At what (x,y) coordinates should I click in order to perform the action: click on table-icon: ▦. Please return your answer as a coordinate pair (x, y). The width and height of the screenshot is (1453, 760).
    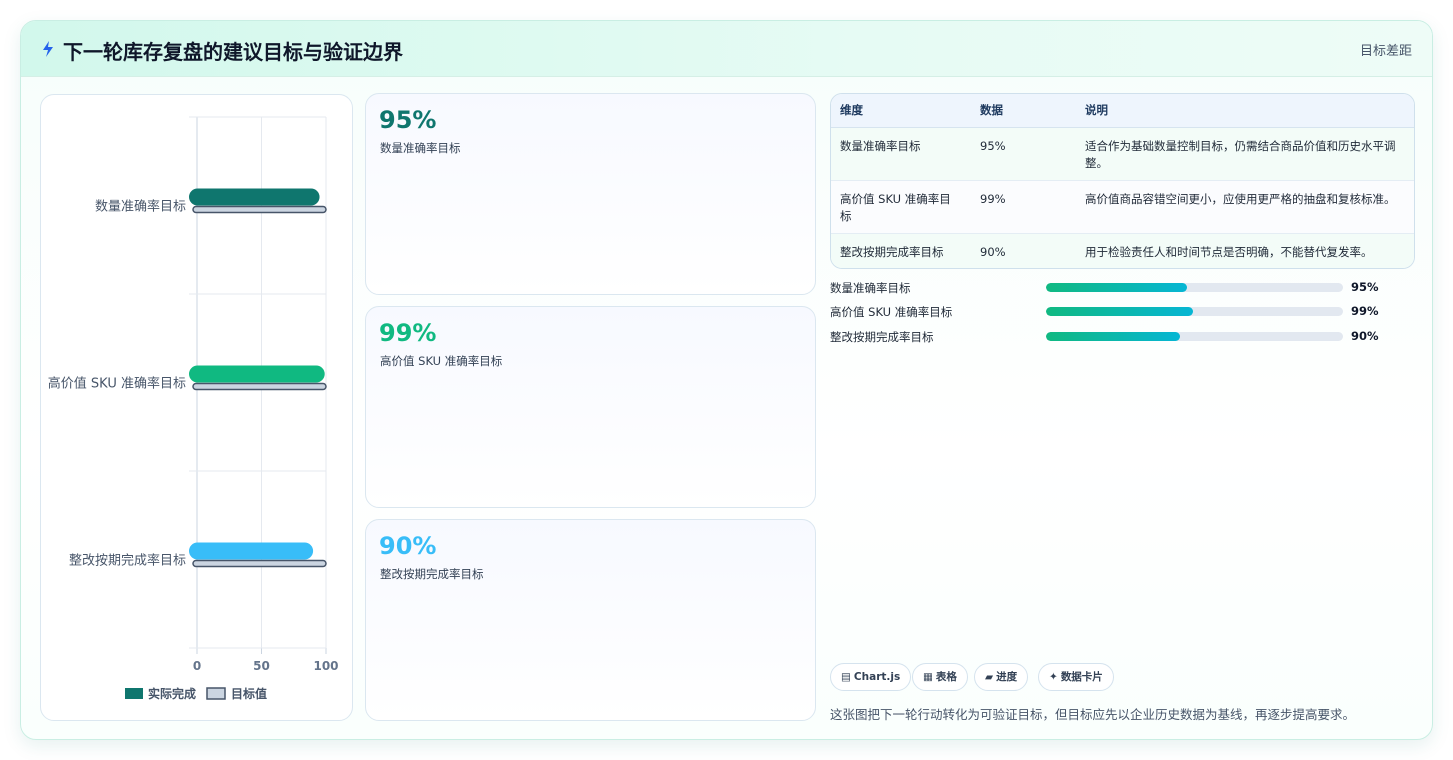
    Looking at the image, I should click on (928, 677).